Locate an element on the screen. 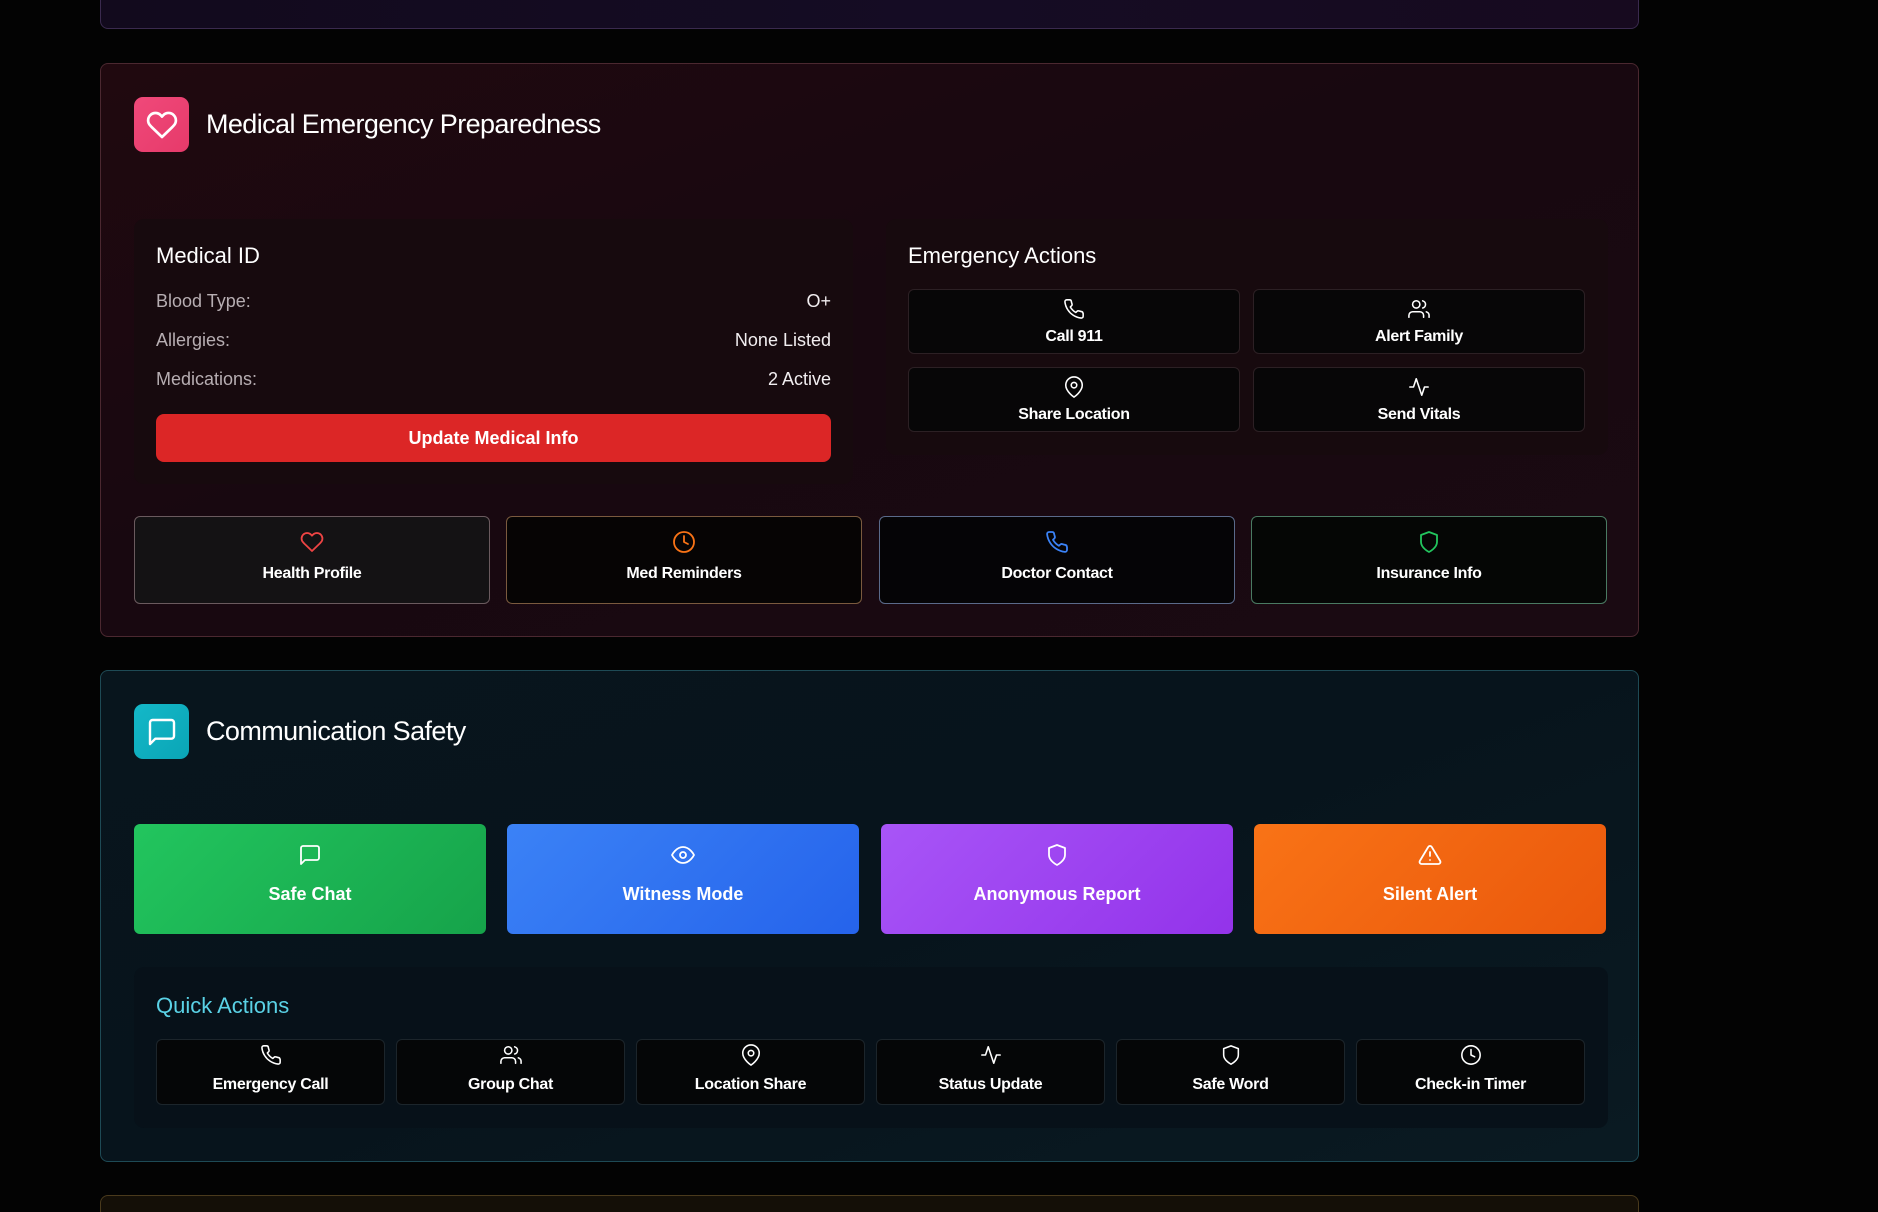 Image resolution: width=1878 pixels, height=1212 pixels. group-chat-button: Group Chat is located at coordinates (510, 1072).